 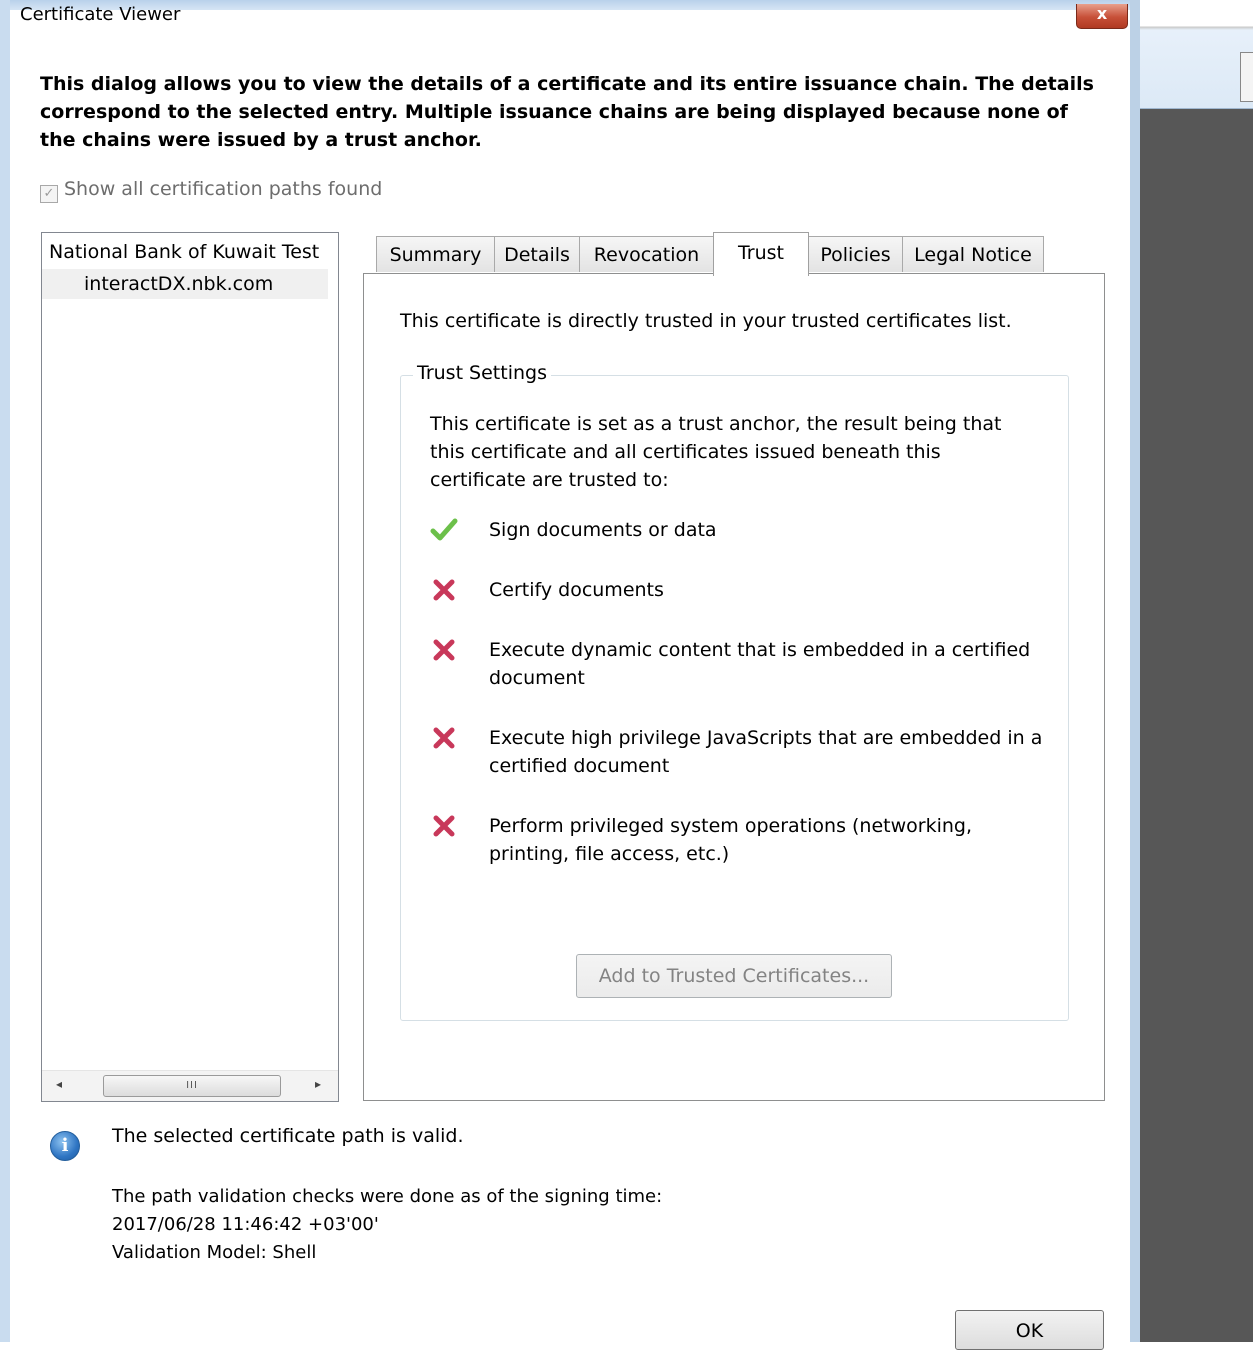 What do you see at coordinates (761, 254) in the screenshot?
I see `tab-trust: Trust` at bounding box center [761, 254].